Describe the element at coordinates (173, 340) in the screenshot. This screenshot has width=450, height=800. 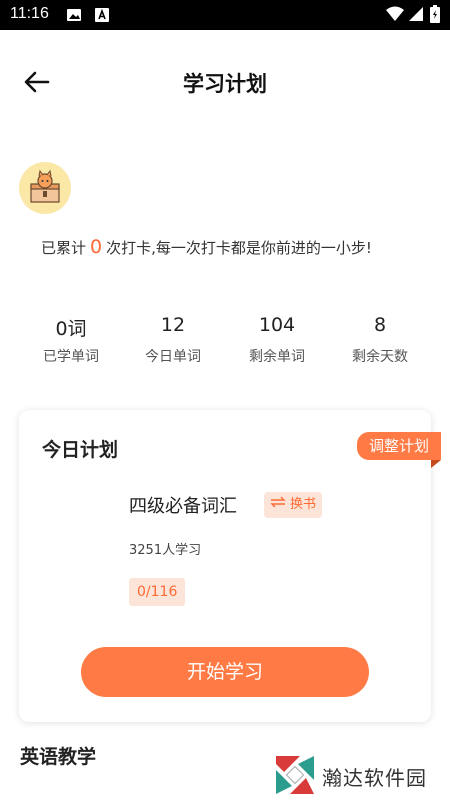
I see `stat-today-words: 12 今日单词` at that location.